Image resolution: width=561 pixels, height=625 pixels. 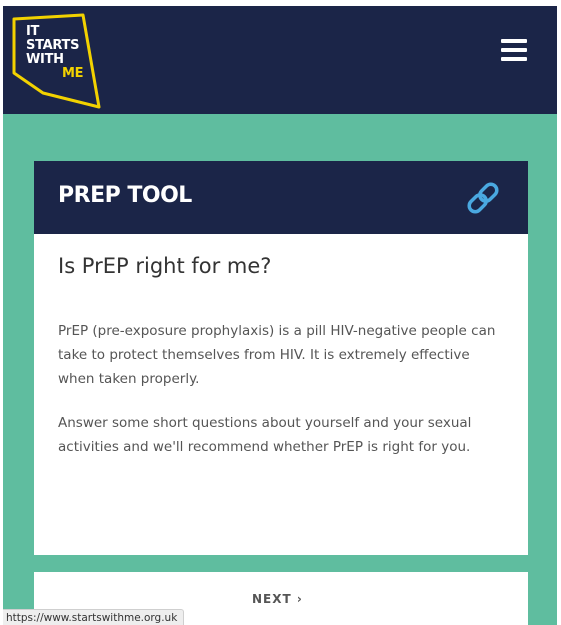 I want to click on logo-line-1: IT, so click(x=33, y=31).